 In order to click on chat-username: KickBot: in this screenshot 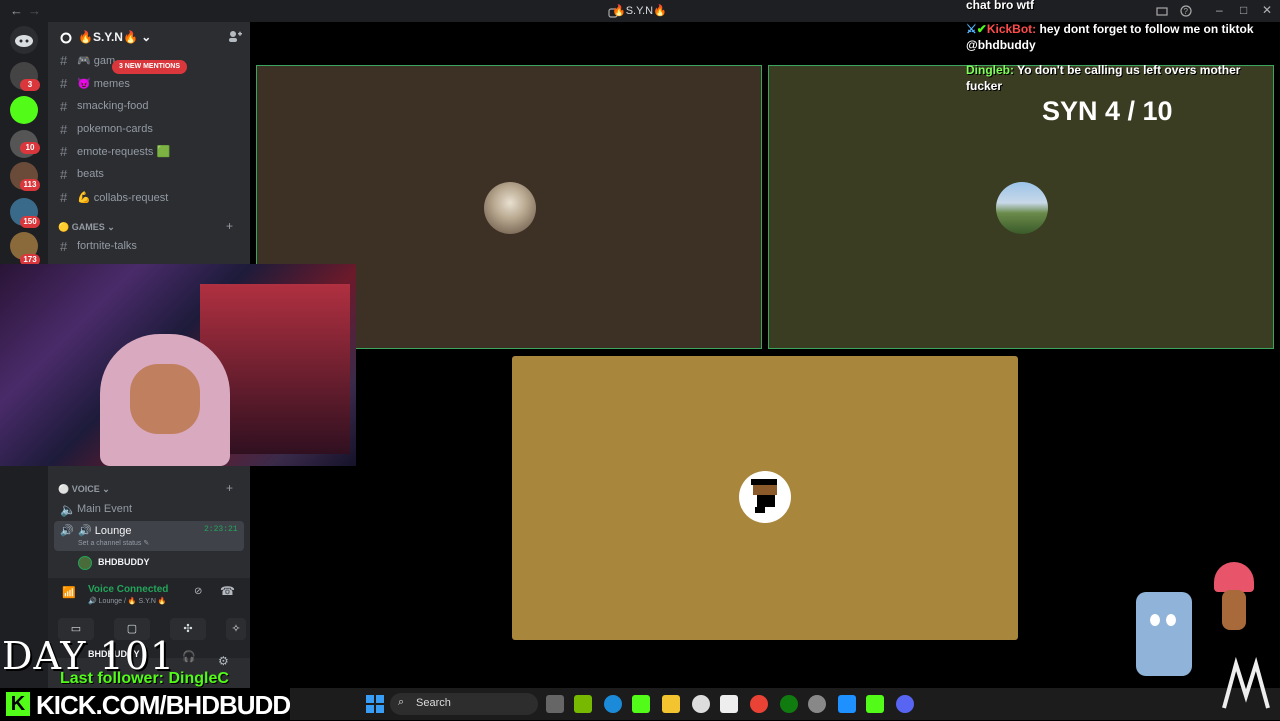, I will do `click(1011, 29)`.